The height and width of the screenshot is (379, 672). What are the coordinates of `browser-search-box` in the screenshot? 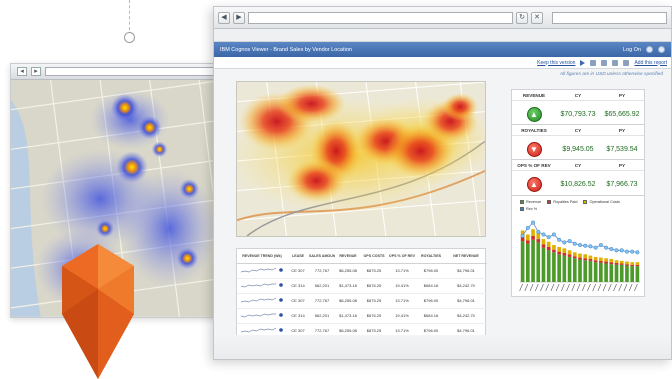 It's located at (609, 17).